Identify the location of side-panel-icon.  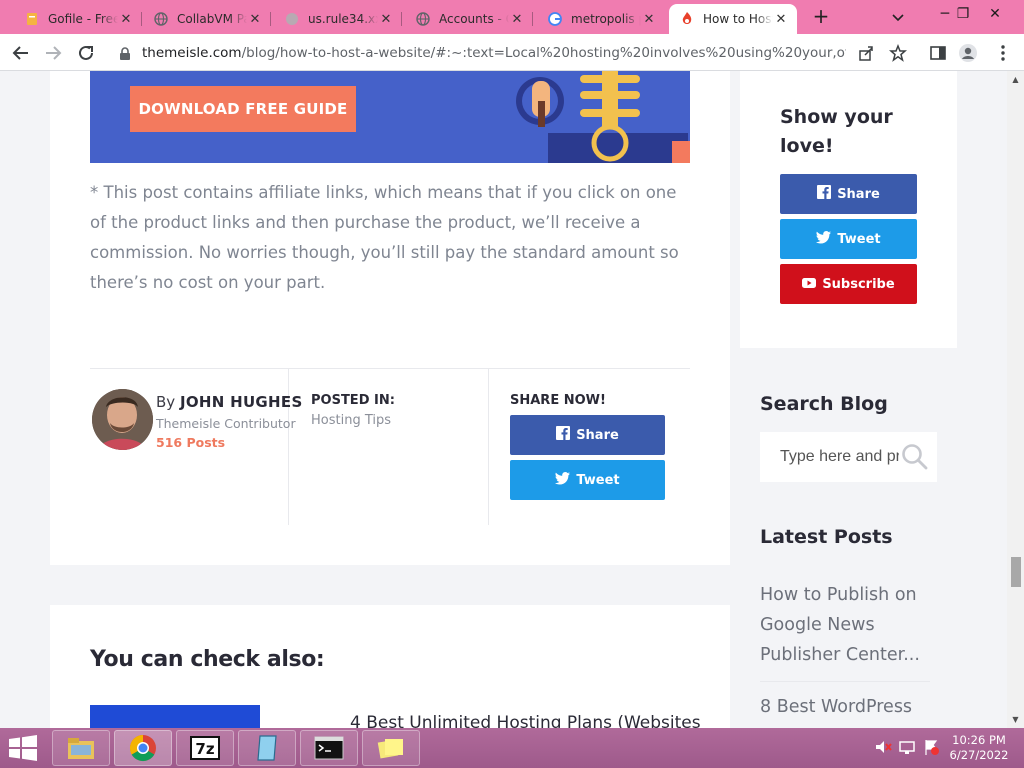
(938, 53).